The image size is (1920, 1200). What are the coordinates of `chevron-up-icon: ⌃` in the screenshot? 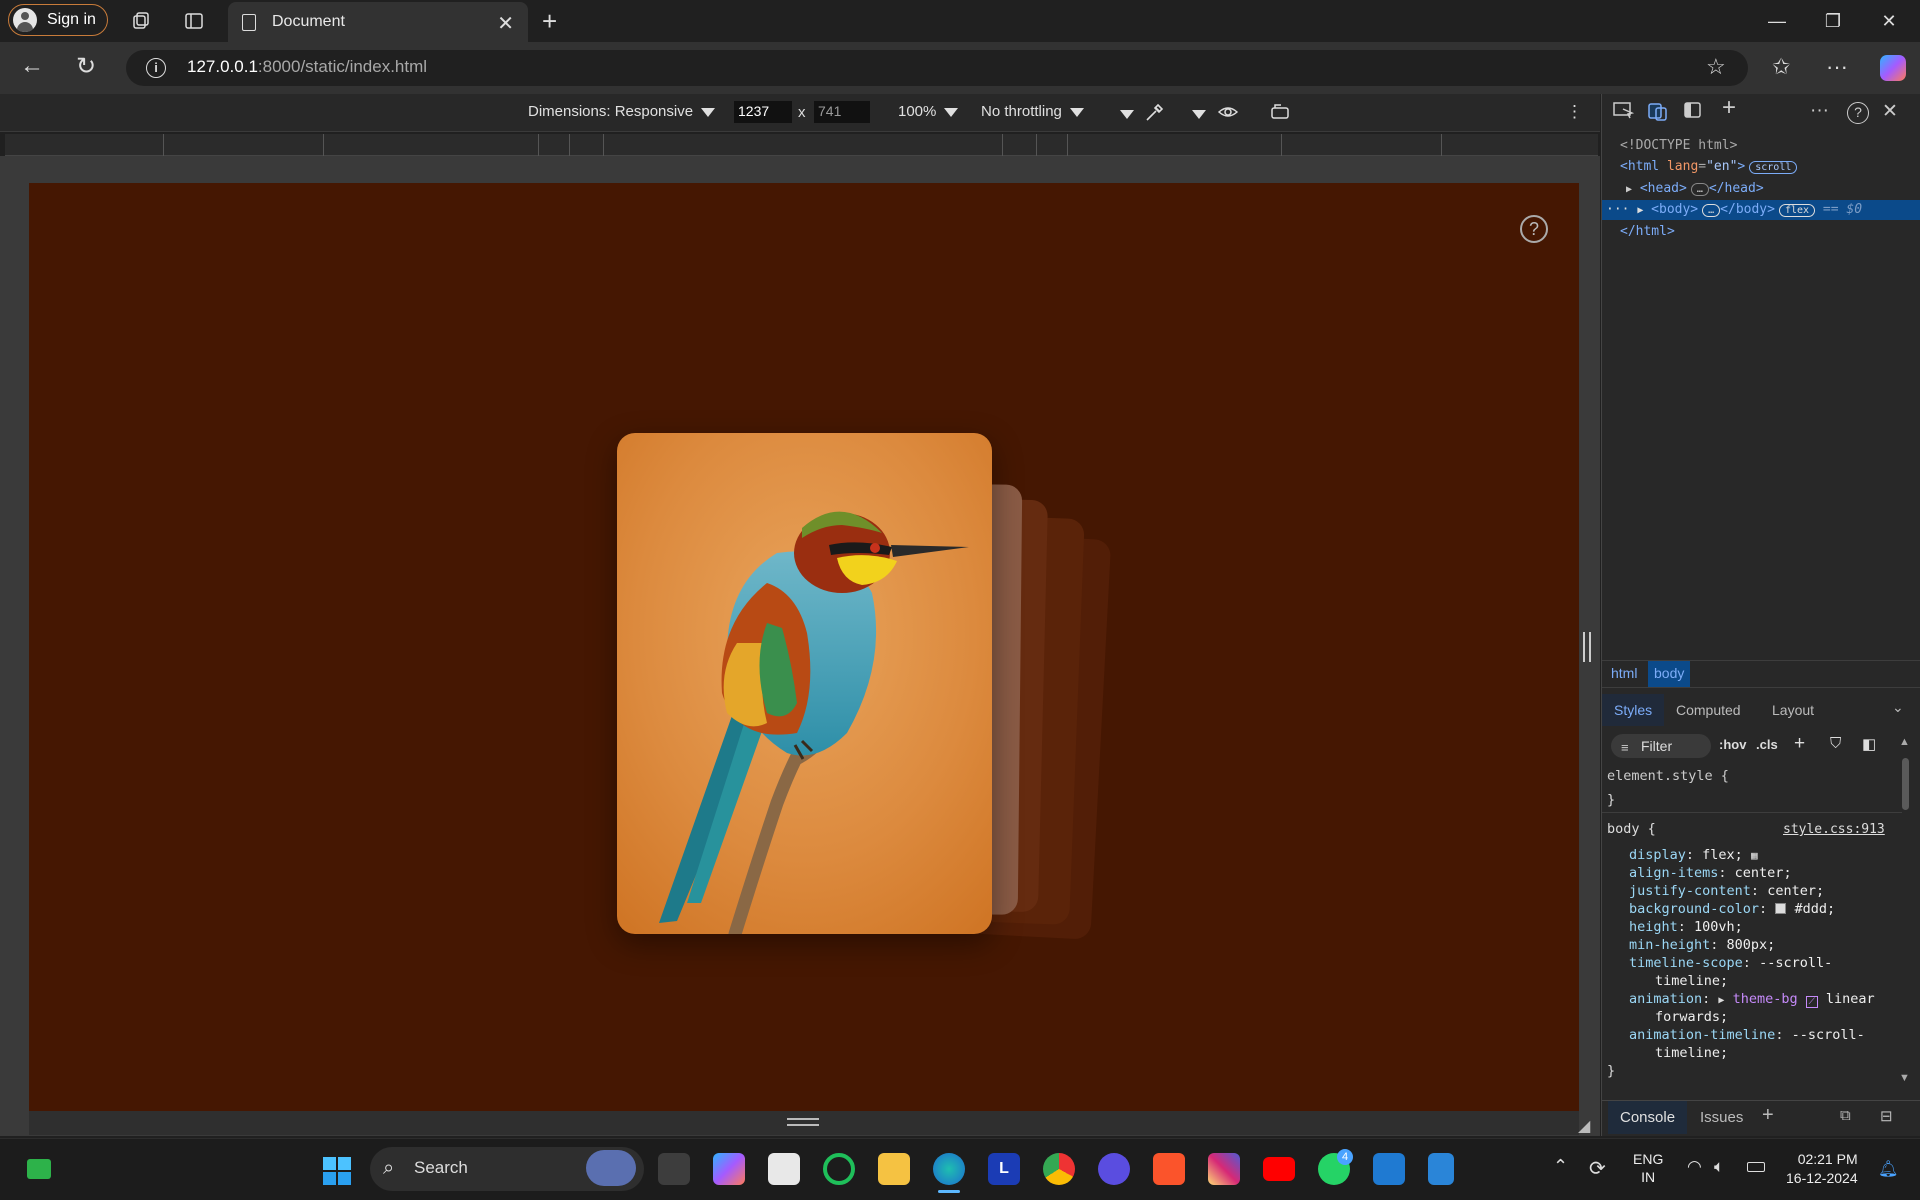 It's located at (1560, 1166).